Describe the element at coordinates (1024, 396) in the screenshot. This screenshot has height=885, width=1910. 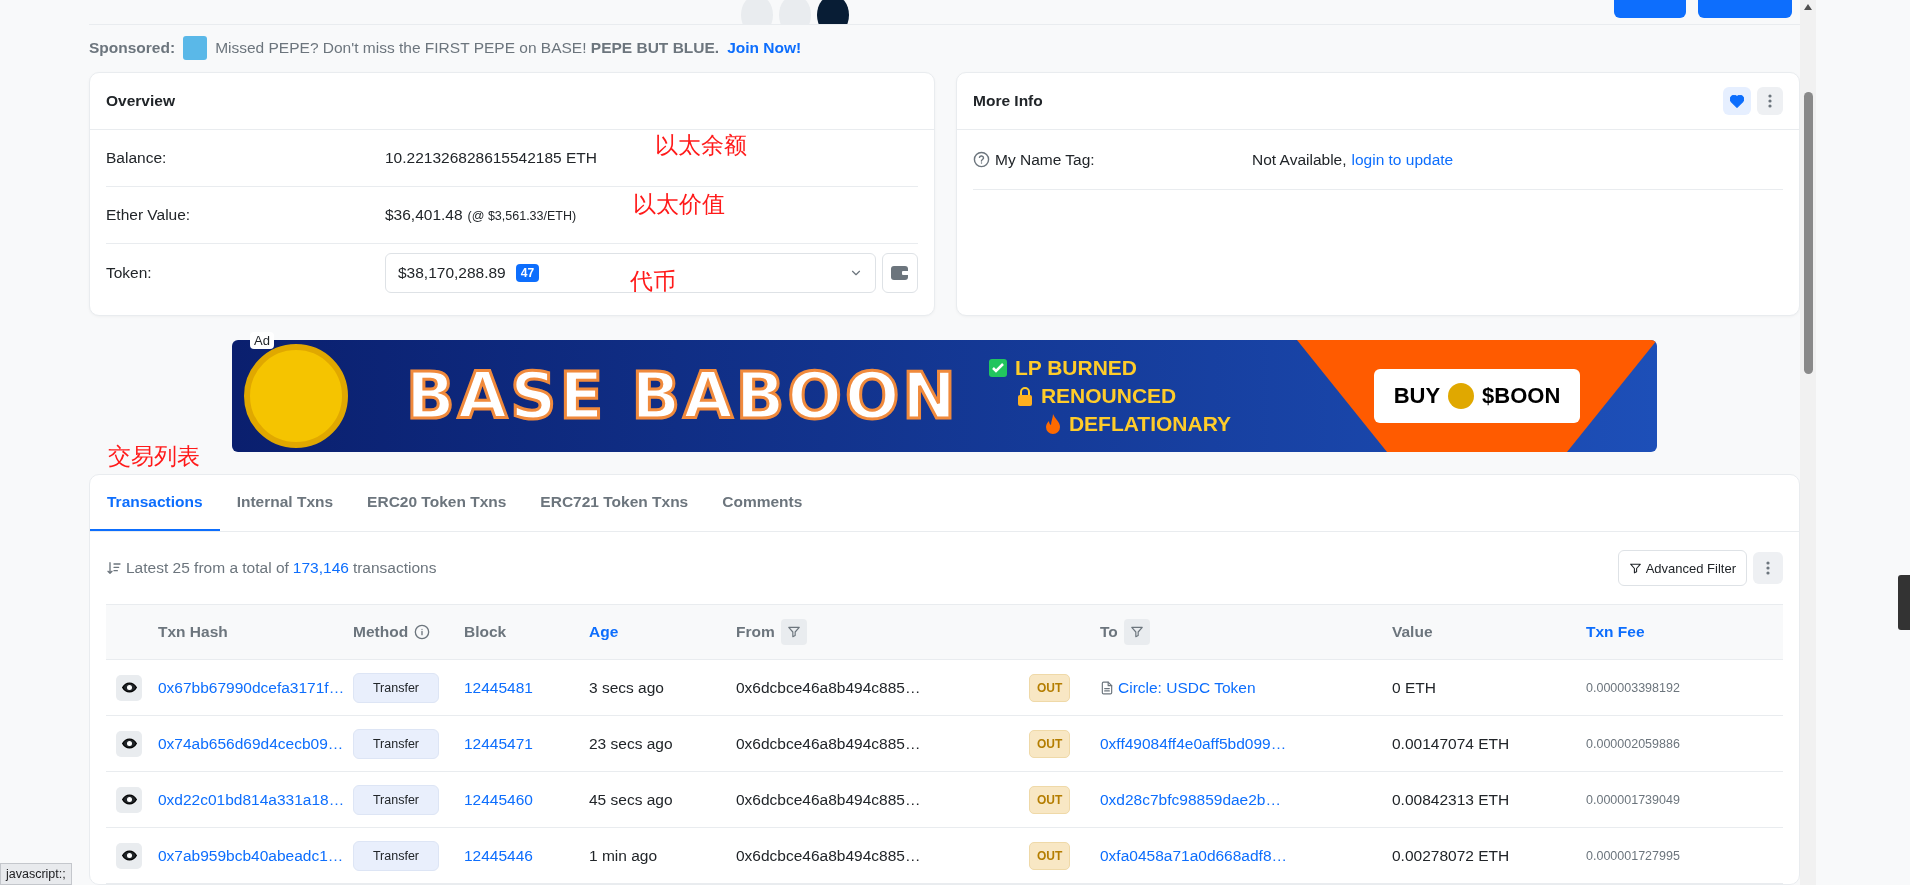
I see `lock-icon` at that location.